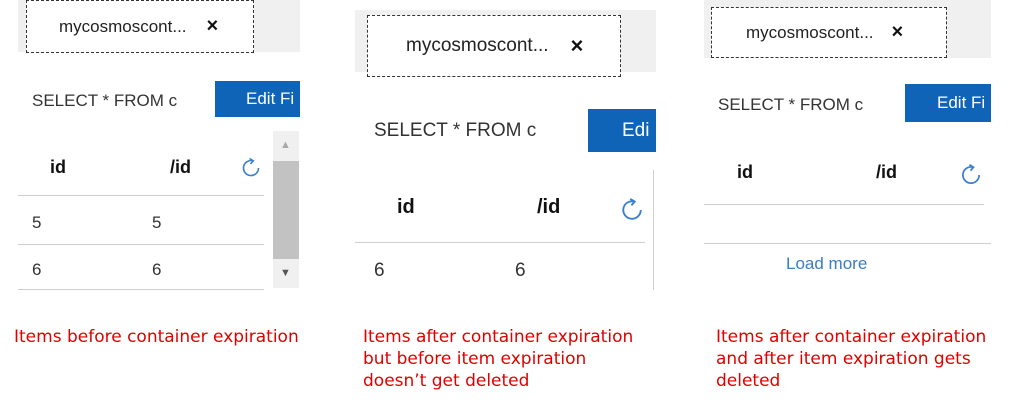  What do you see at coordinates (636, 130) in the screenshot?
I see `edit-filter-label: Edi` at bounding box center [636, 130].